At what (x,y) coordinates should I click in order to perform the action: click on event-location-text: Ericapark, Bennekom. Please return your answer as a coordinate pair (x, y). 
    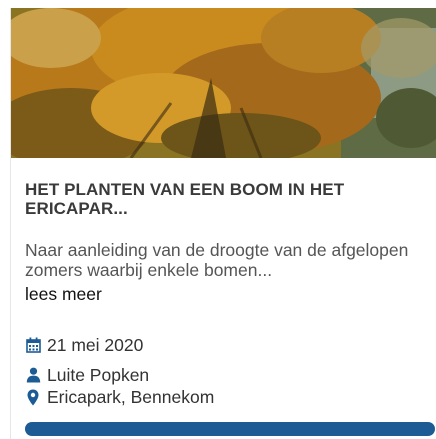
    Looking at the image, I should click on (131, 397).